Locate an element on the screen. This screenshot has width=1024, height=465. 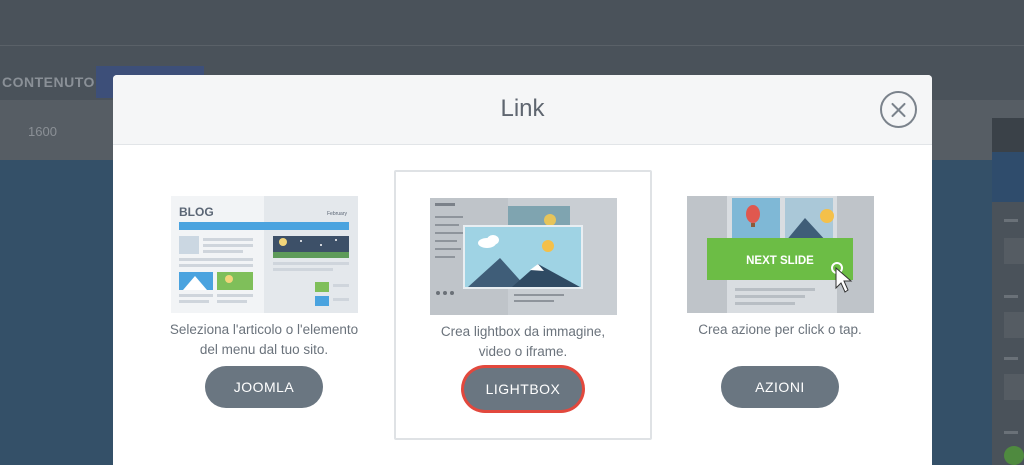
description-line: video o iframe. is located at coordinates (523, 351).